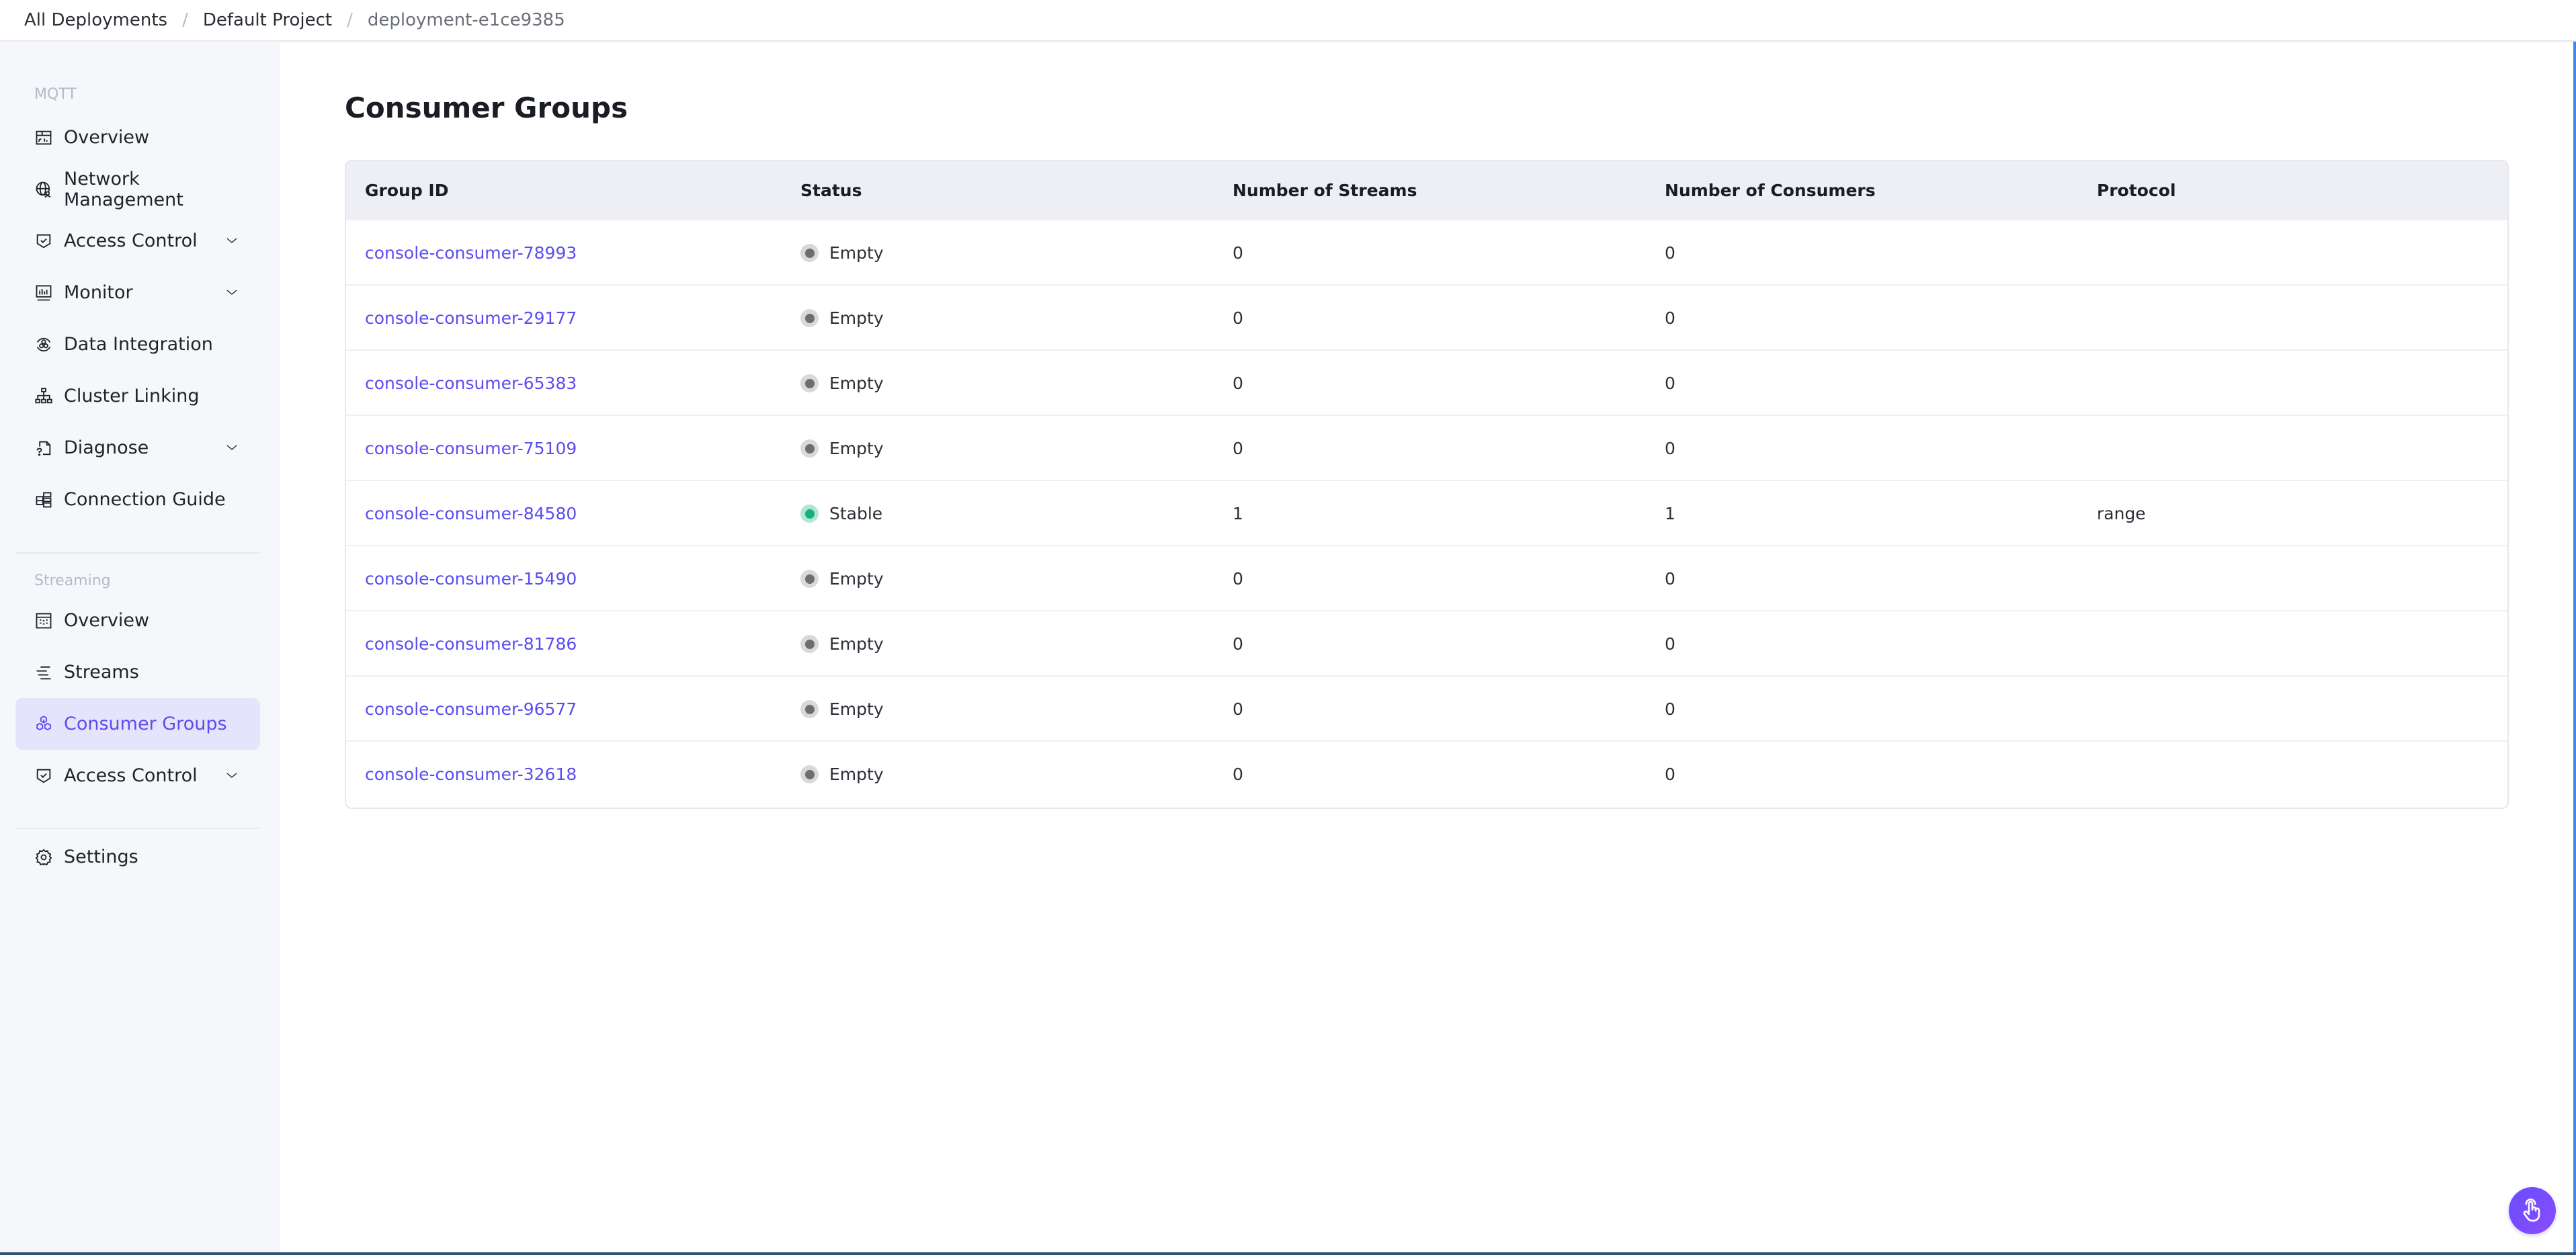 This screenshot has width=2576, height=1255. What do you see at coordinates (1427, 253) in the screenshot?
I see `table-row: console-consumer-78993 Empty 0 0` at bounding box center [1427, 253].